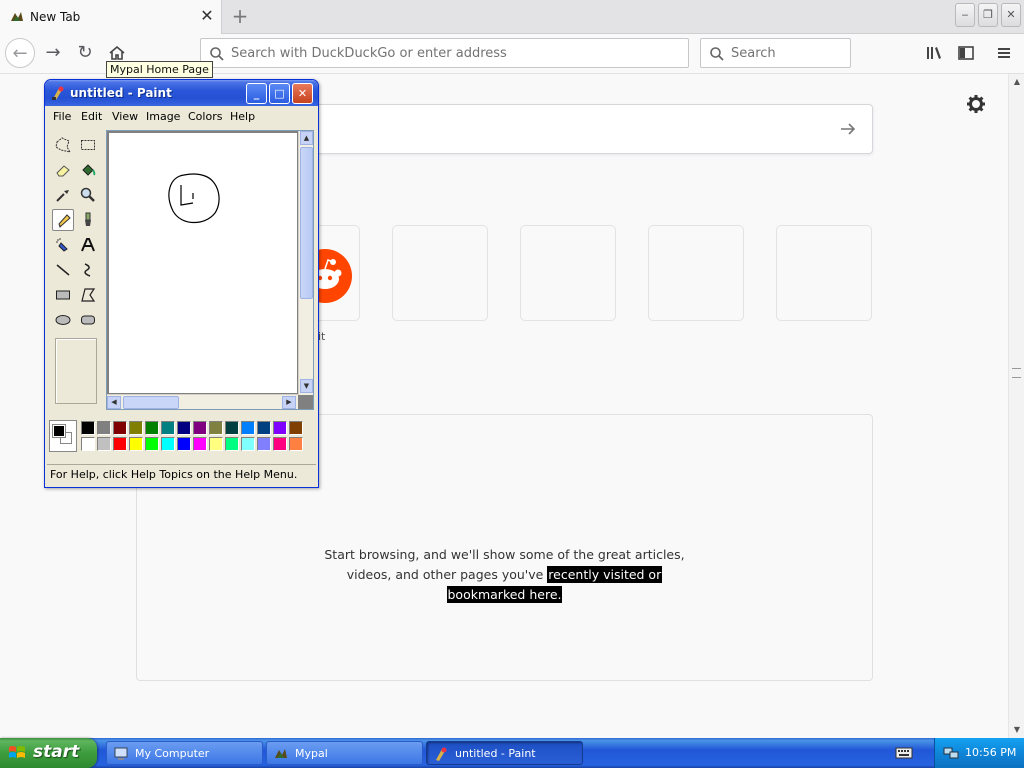 The image size is (1024, 768). Describe the element at coordinates (302, 93) in the screenshot. I see `paint-close-button: ✕` at that location.